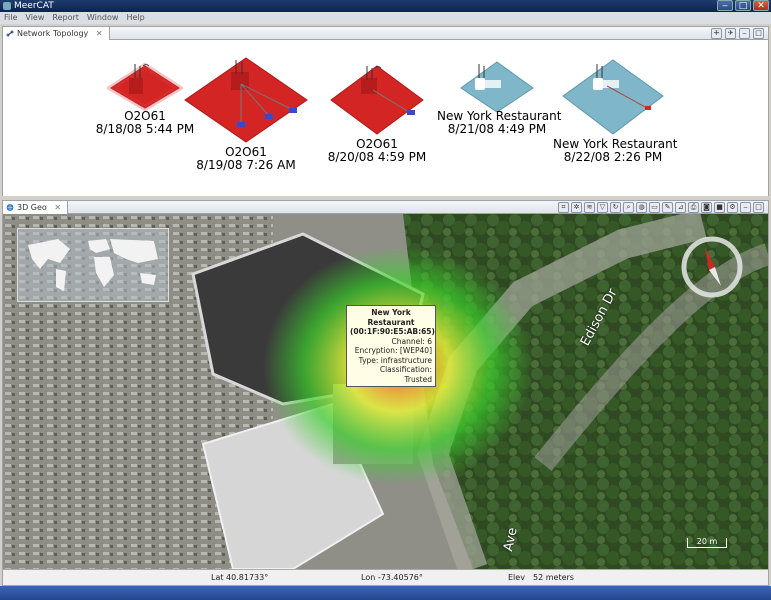 This screenshot has height=600, width=771. I want to click on world-map-graphic, so click(93, 265).